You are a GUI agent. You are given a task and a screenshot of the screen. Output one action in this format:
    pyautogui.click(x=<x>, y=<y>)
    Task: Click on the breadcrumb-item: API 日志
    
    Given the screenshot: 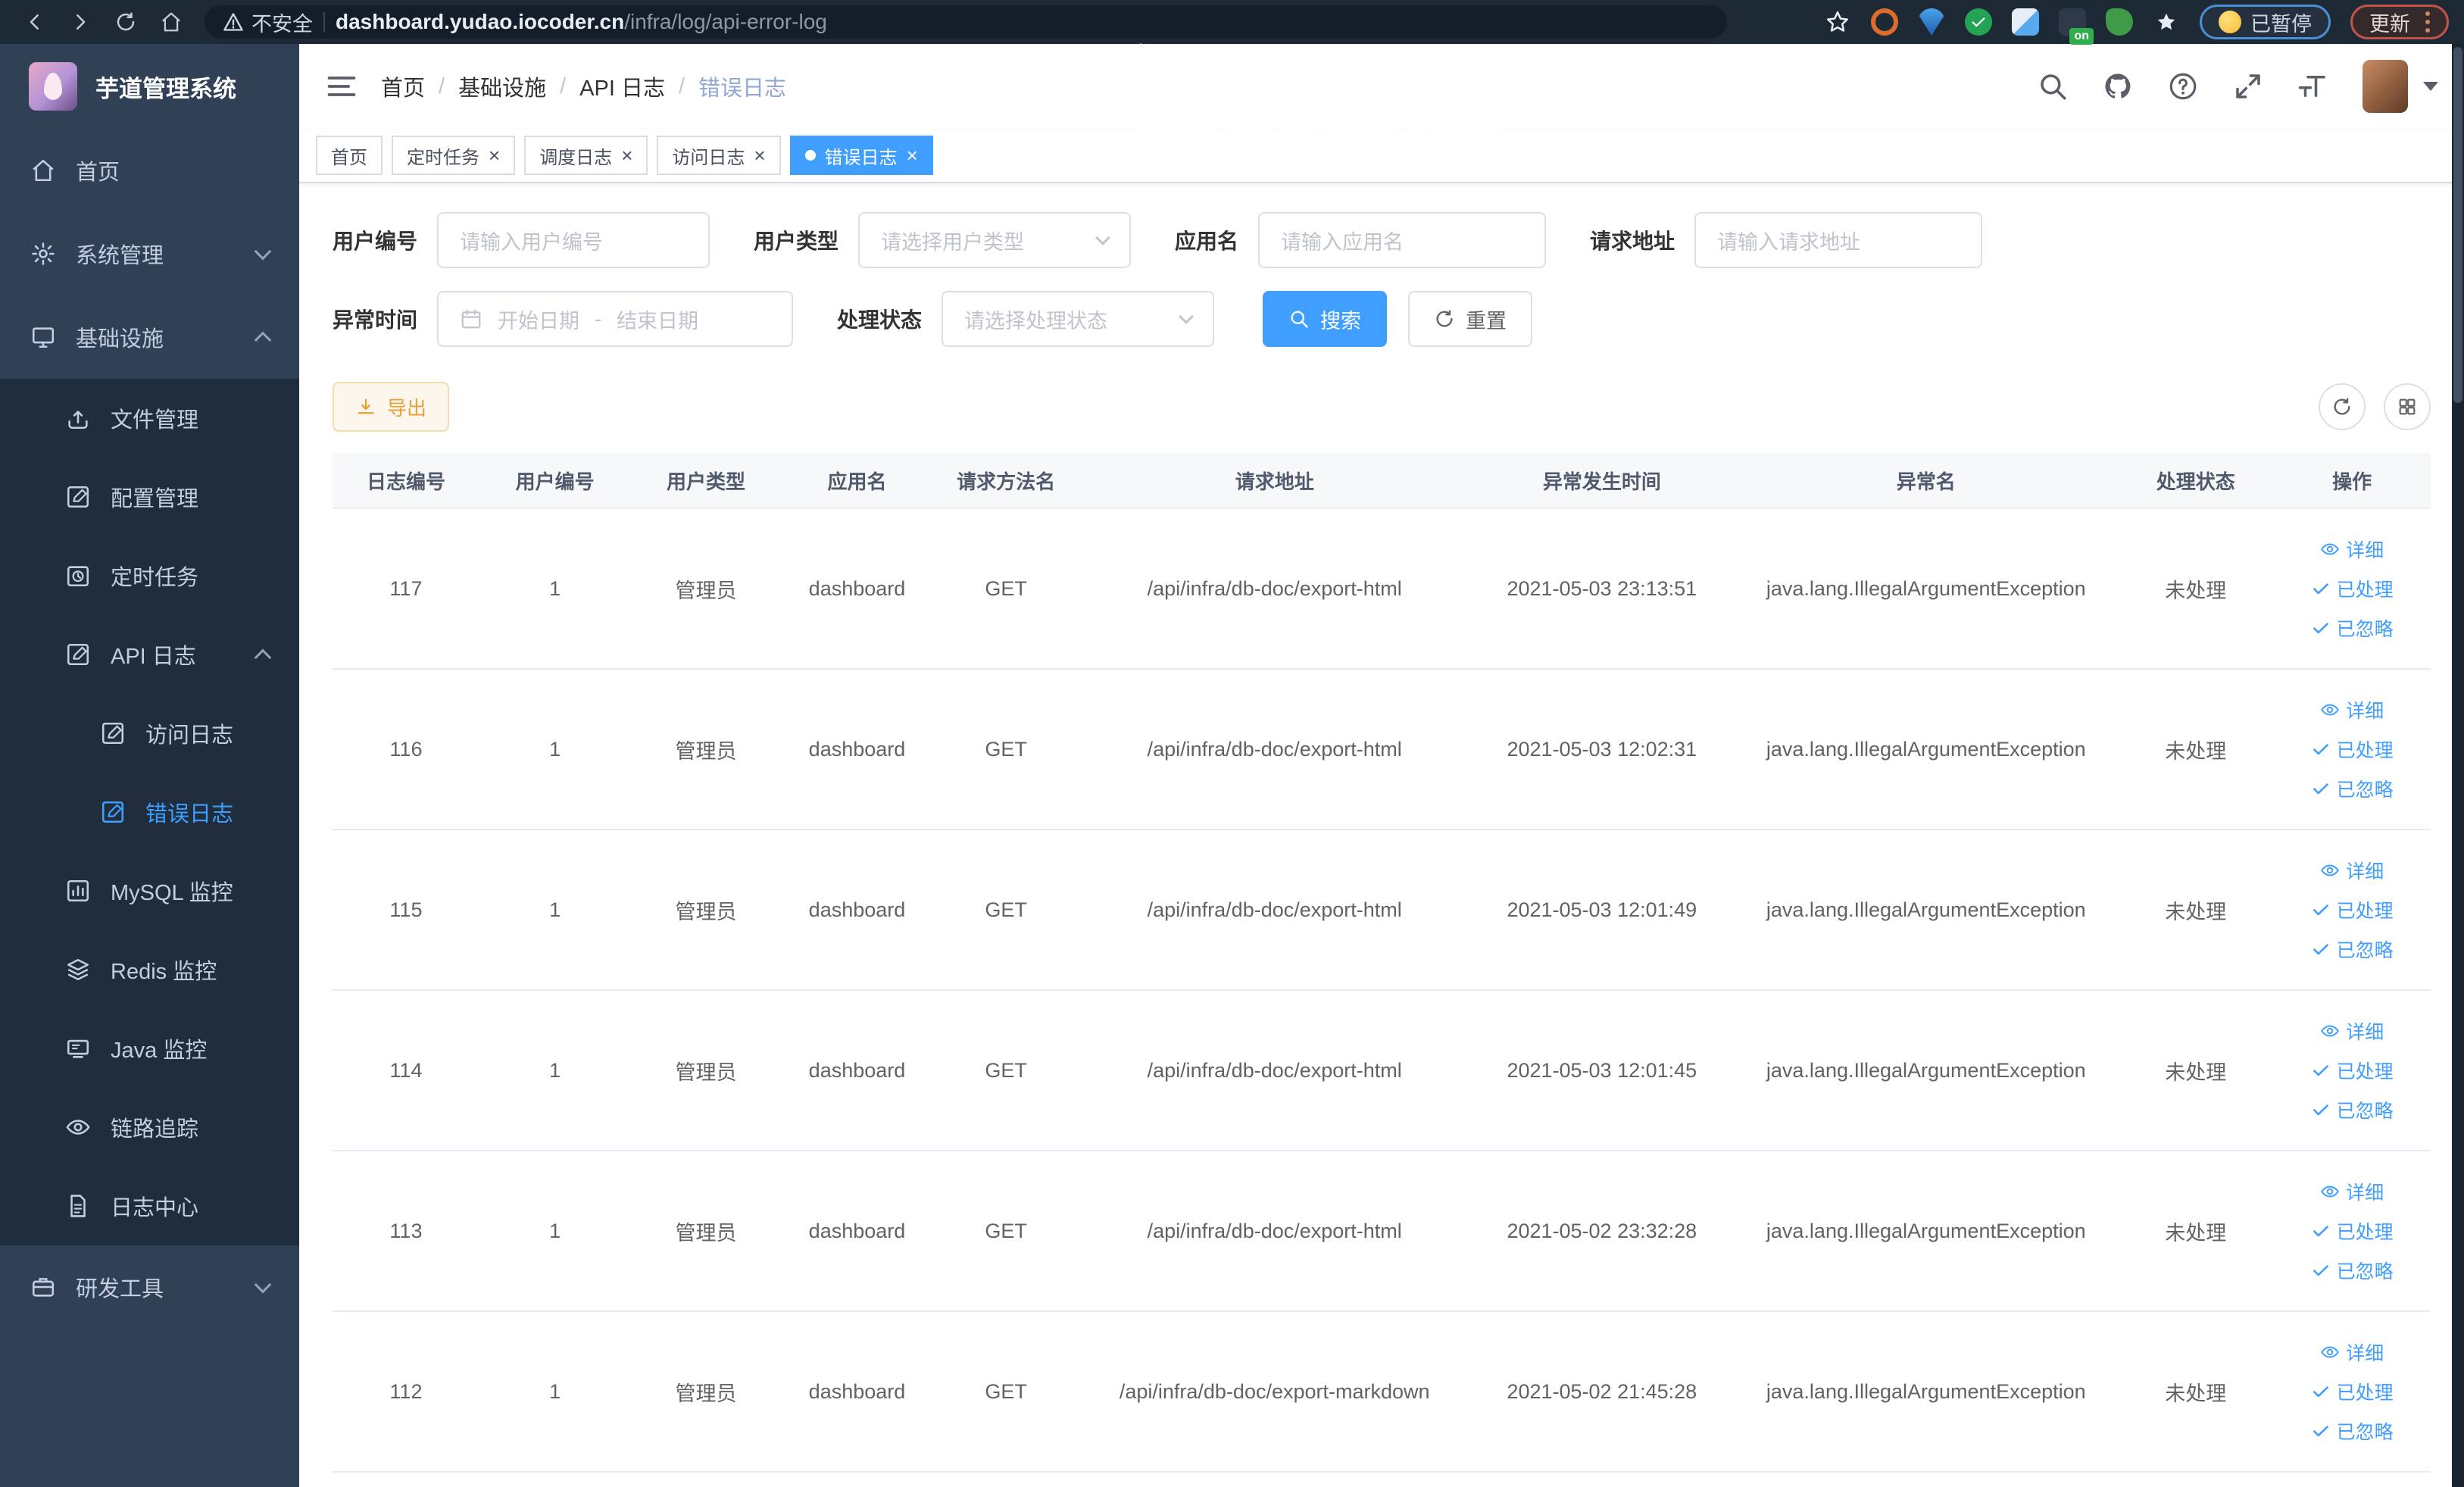 What is the action you would take?
    pyautogui.click(x=622, y=86)
    